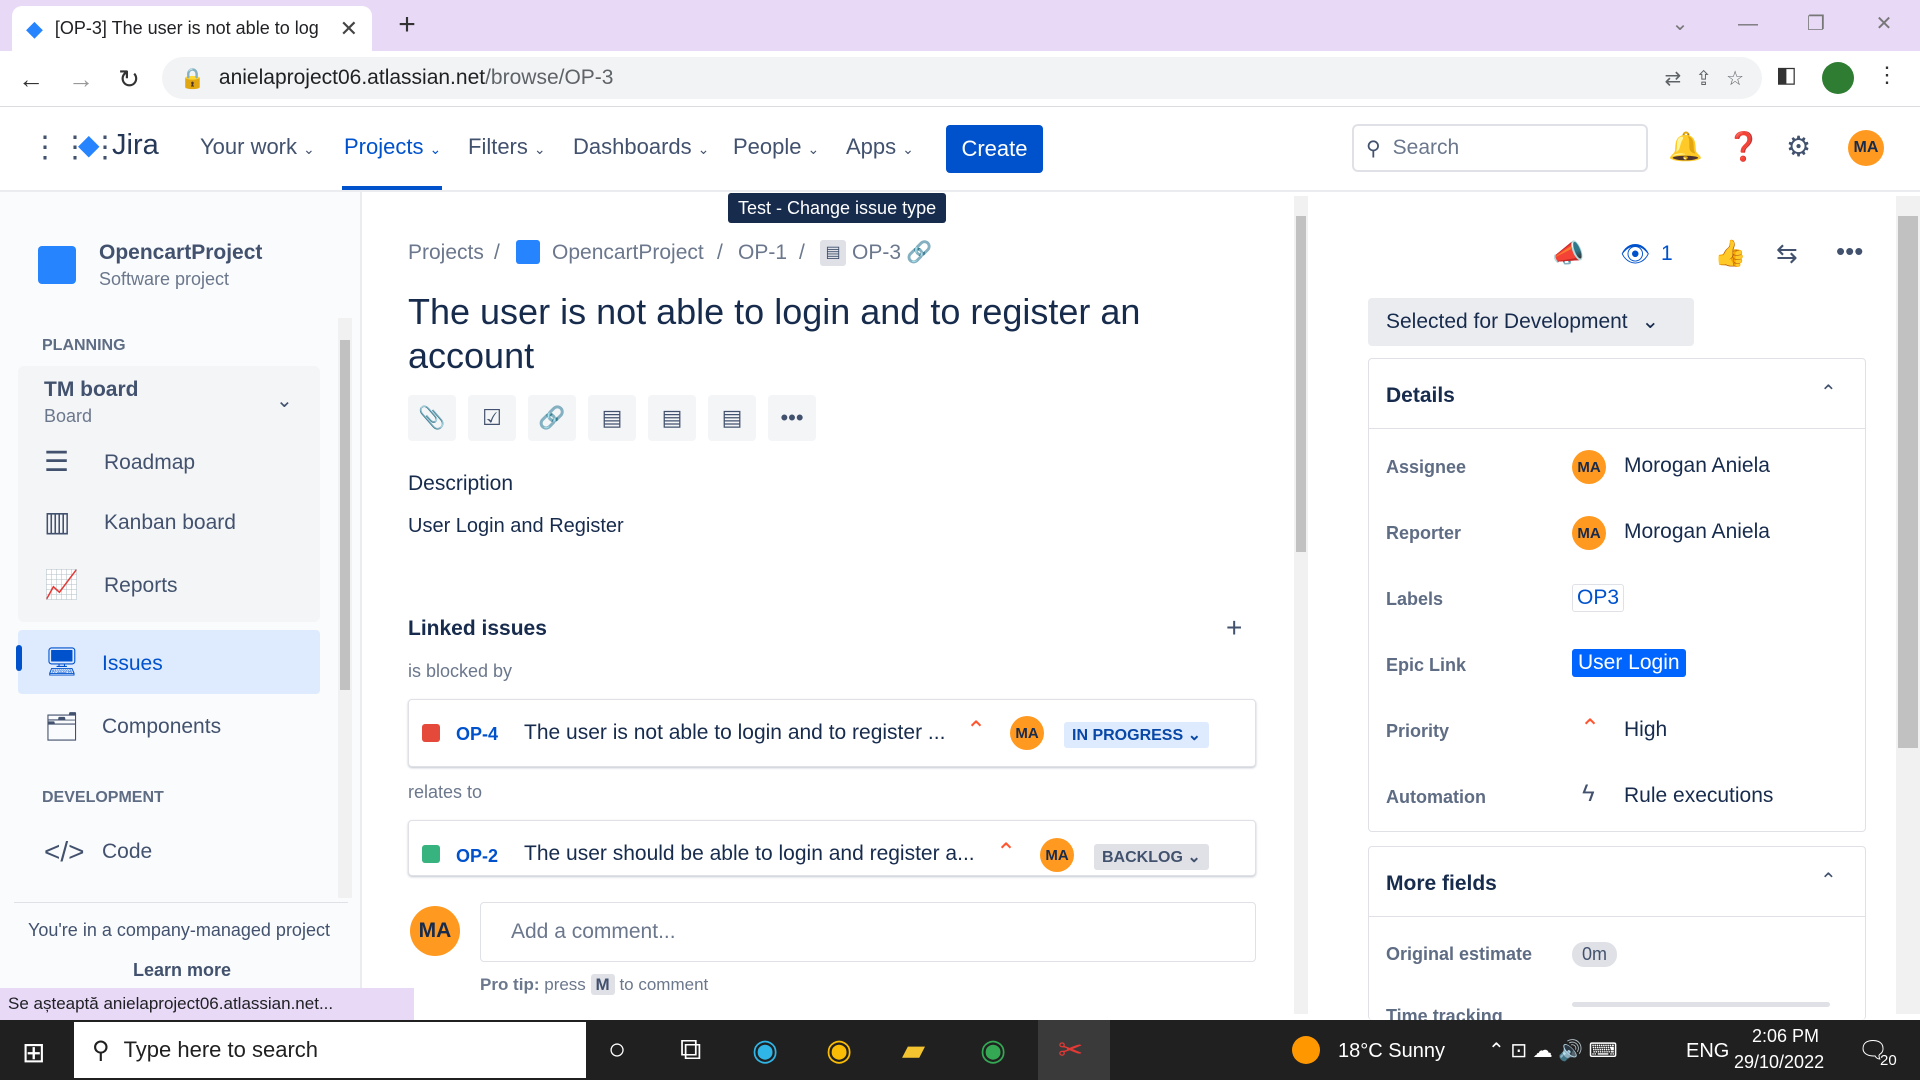 The height and width of the screenshot is (1080, 1920). Describe the element at coordinates (284, 400) in the screenshot. I see `board-chevron-icon: ⌄` at that location.